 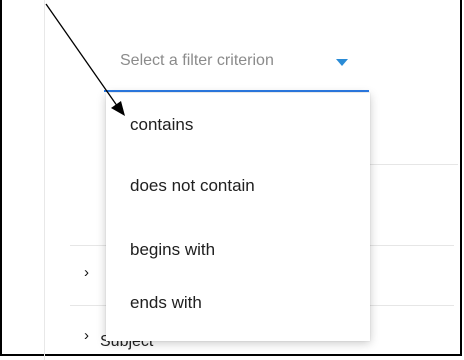 What do you see at coordinates (238, 186) in the screenshot?
I see `menu-item-does-not-contain: does not contain` at bounding box center [238, 186].